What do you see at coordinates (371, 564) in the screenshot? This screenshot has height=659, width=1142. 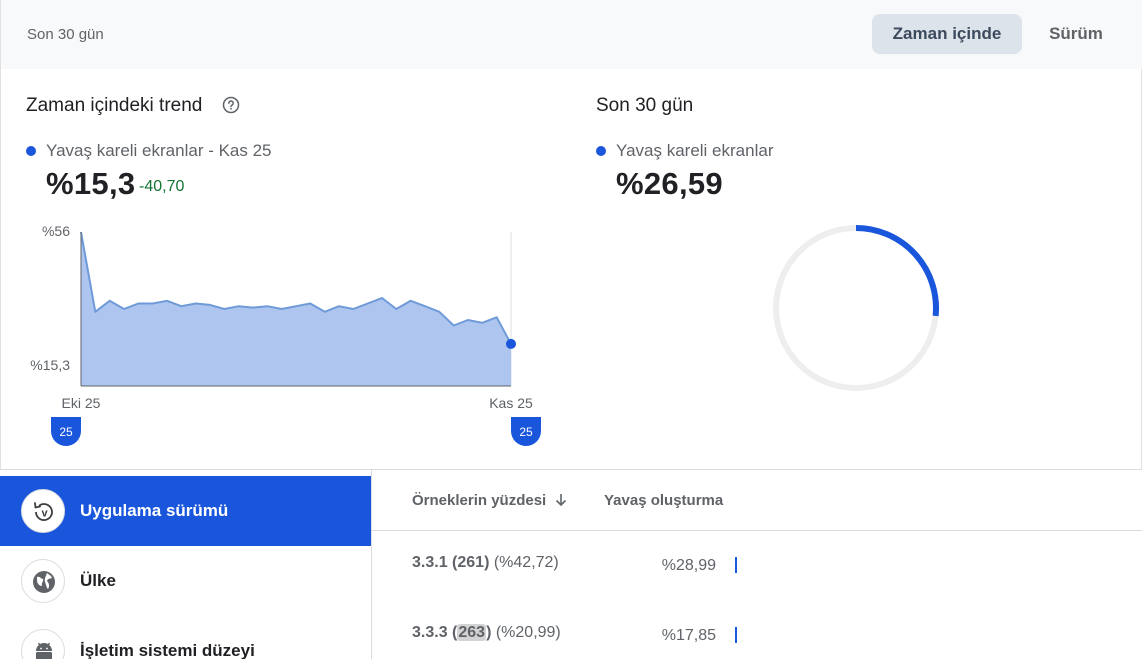 I see `sidebar-divider` at bounding box center [371, 564].